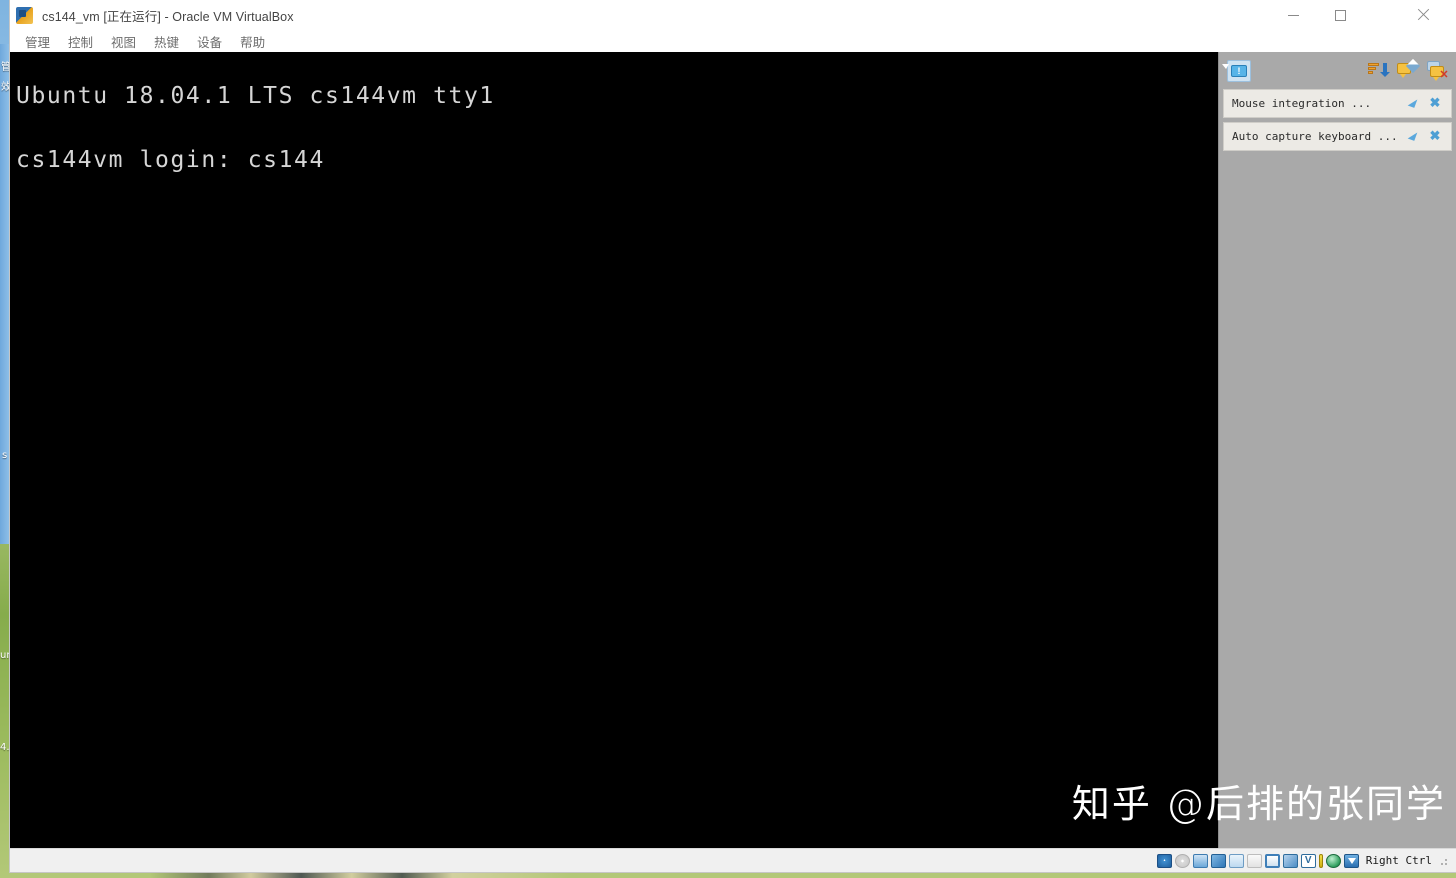  Describe the element at coordinates (168, 16) in the screenshot. I see `window-title: cs144_vm [正在运行] - Oracle VM VirtualBox` at that location.